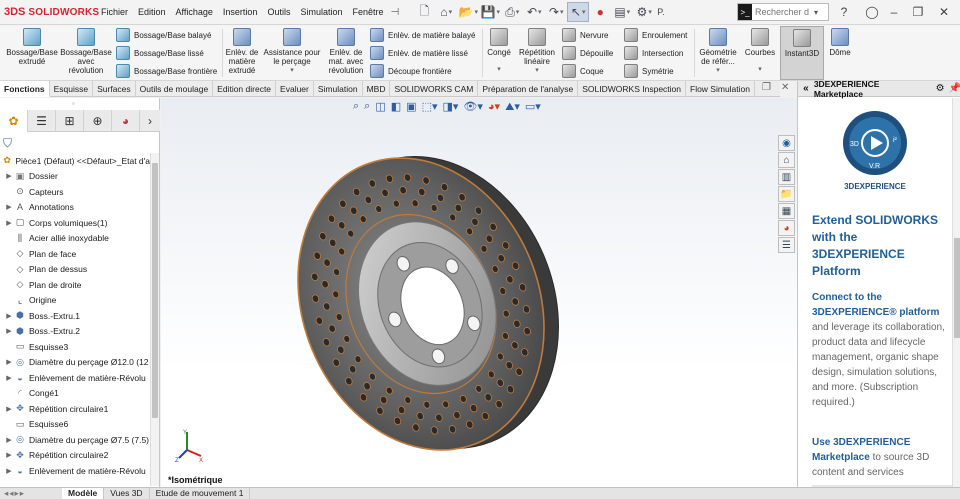  What do you see at coordinates (278, 12) in the screenshot?
I see `menu-item: Outils` at bounding box center [278, 12].